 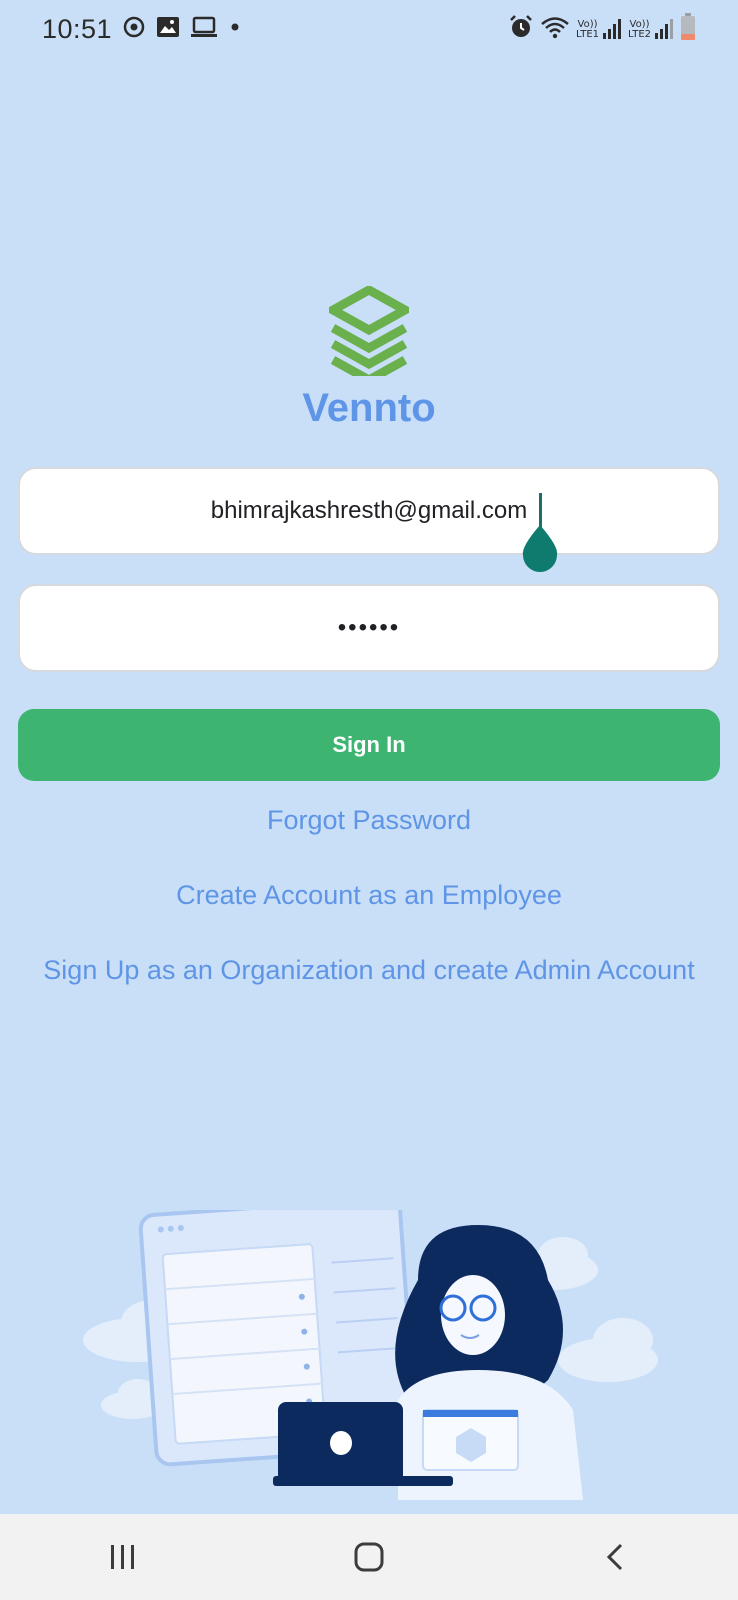 I want to click on sync-icon, so click(x=134, y=29).